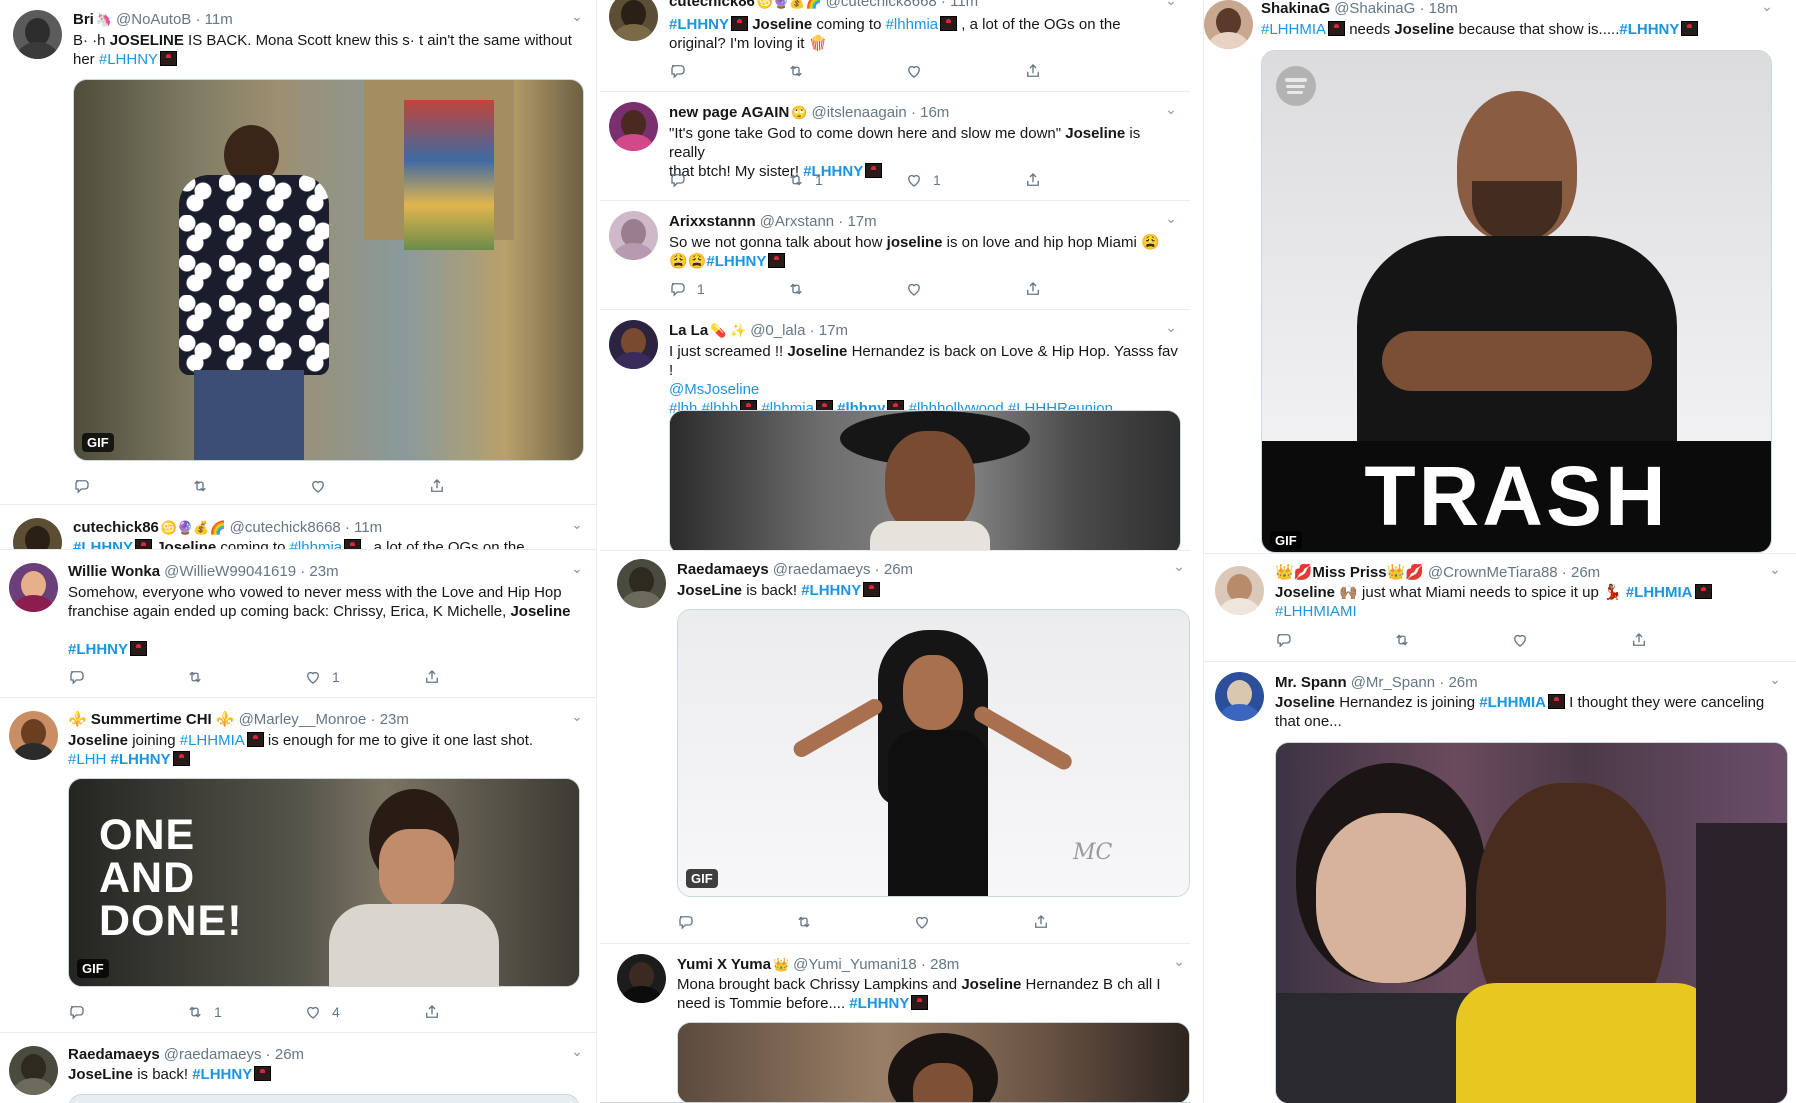 The image size is (1796, 1103). I want to click on author-handle: @WillieW99041619, so click(230, 571).